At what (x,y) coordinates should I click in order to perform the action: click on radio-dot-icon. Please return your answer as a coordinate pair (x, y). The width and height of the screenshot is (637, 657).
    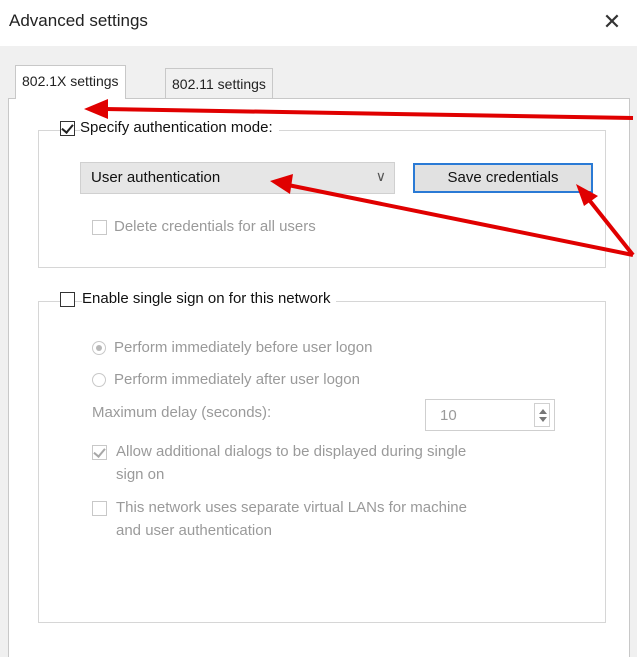
    Looking at the image, I should click on (99, 348).